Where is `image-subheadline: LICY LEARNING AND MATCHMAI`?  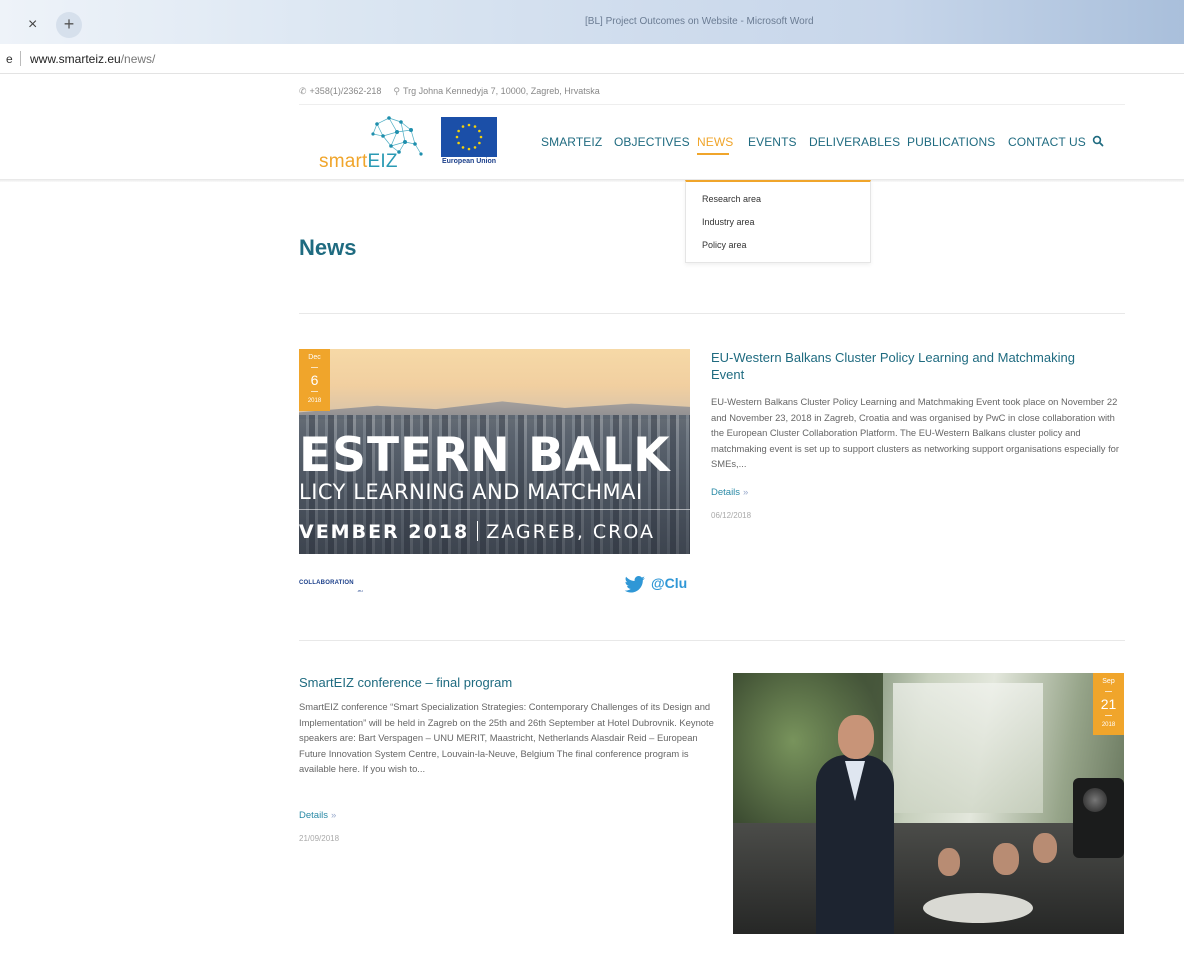 image-subheadline: LICY LEARNING AND MATCHMAI is located at coordinates (471, 492).